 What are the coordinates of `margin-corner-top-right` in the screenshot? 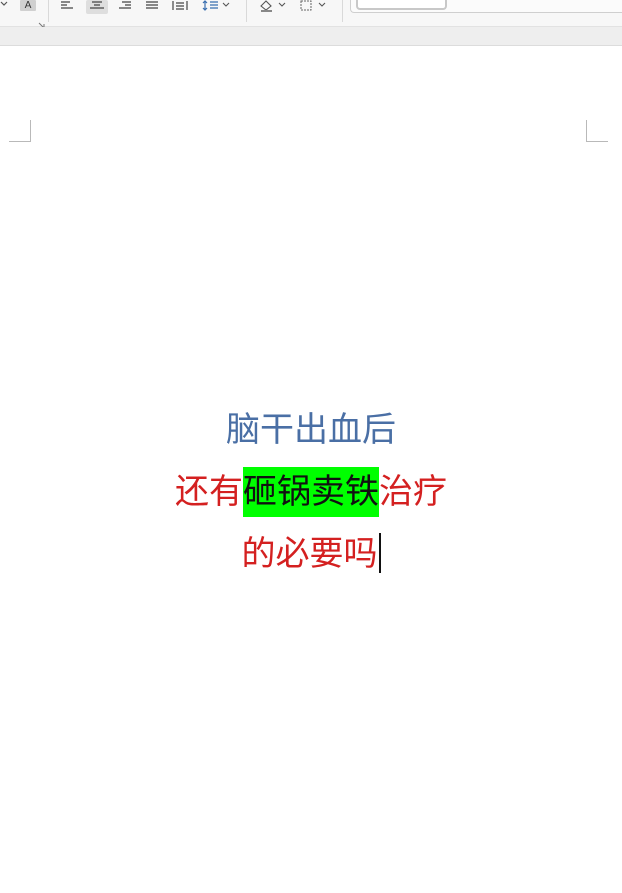 It's located at (597, 131).